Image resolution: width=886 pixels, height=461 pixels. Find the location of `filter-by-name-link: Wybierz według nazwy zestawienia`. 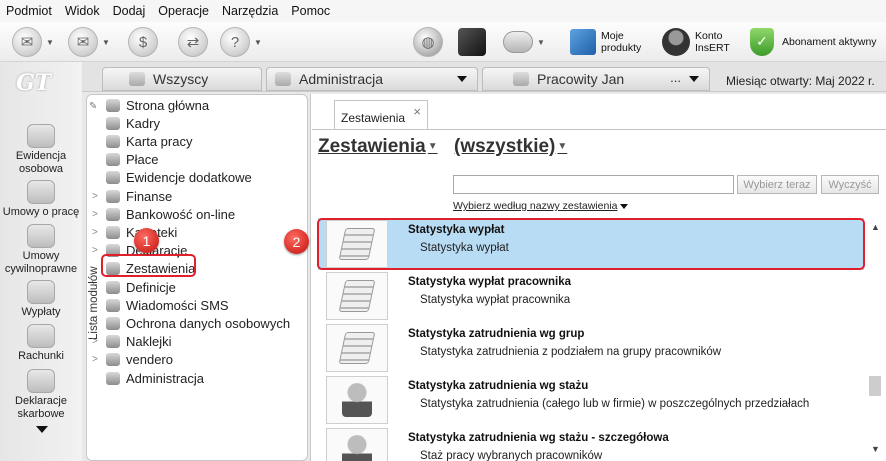

filter-by-name-link: Wybierz według nazwy zestawienia is located at coordinates (541, 206).